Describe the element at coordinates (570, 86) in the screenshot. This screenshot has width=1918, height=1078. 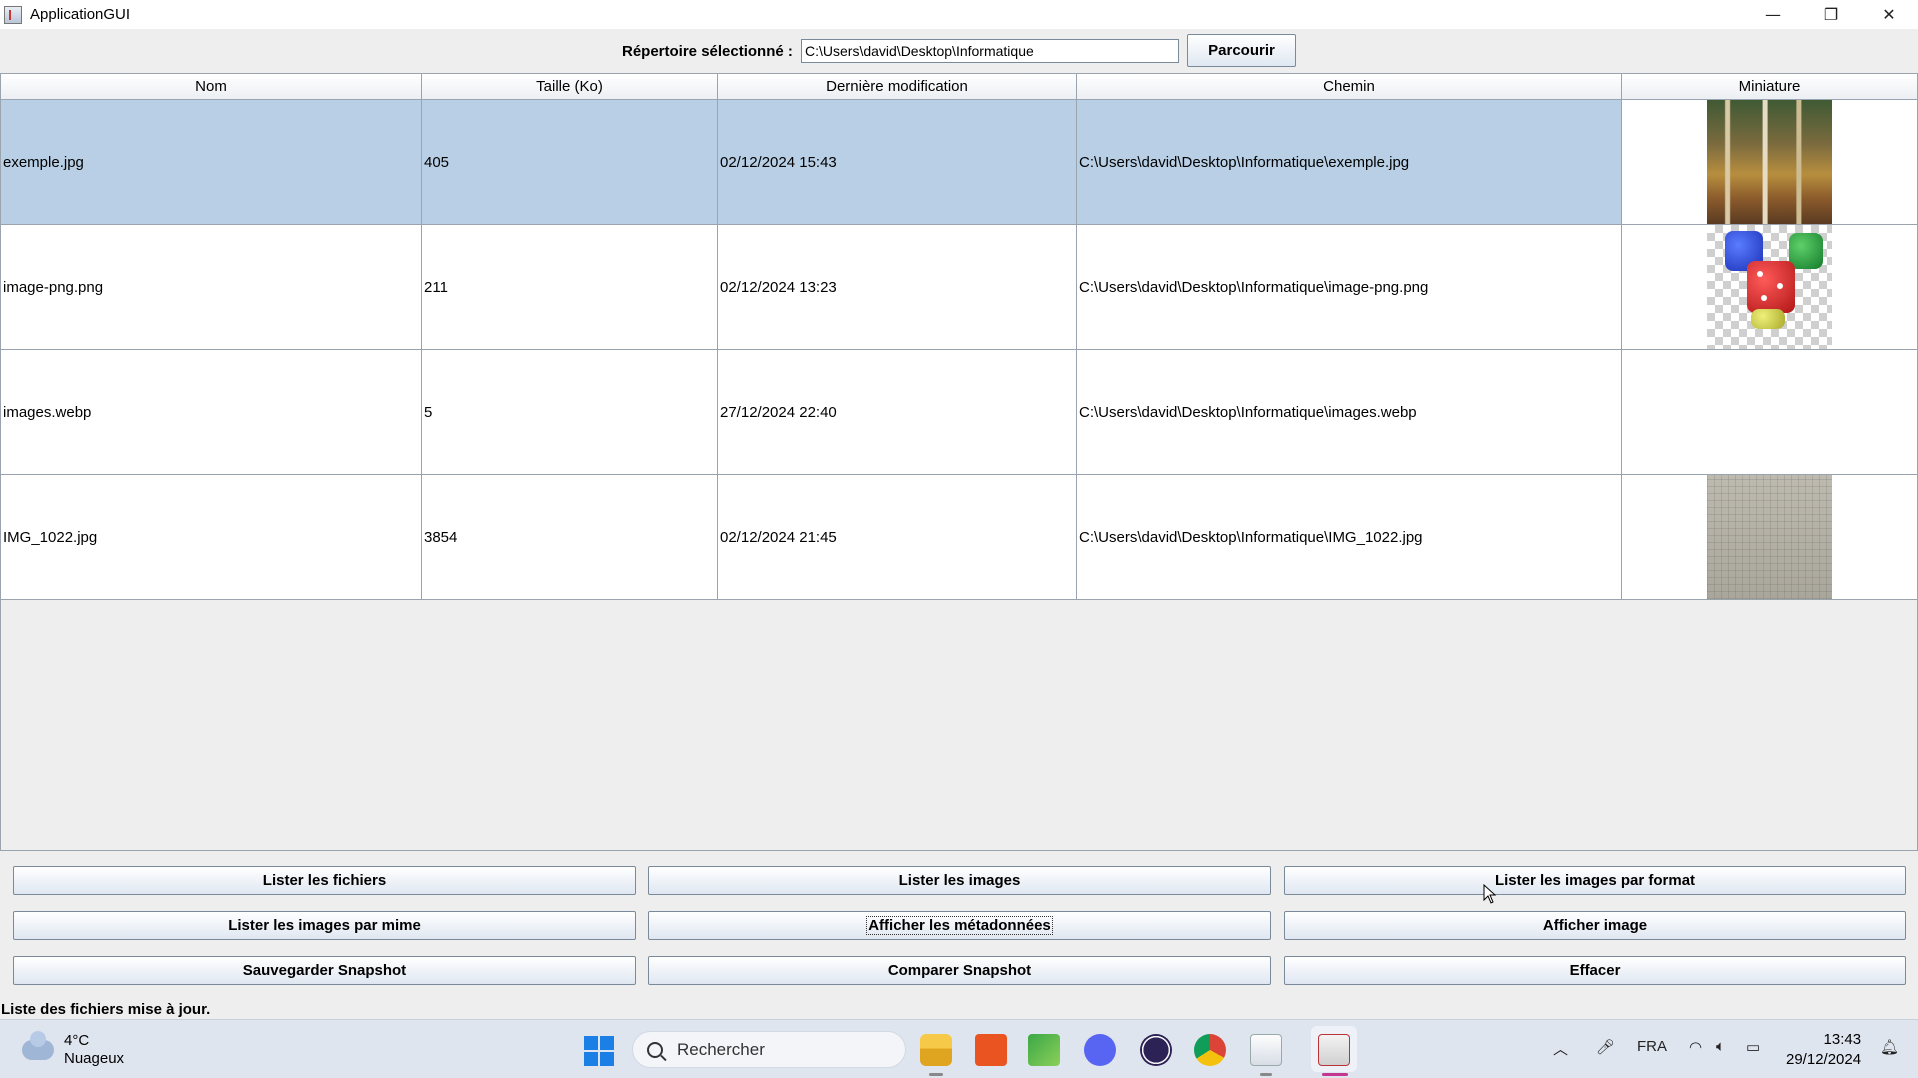
I see `column-header-size: Taille (Ko)` at that location.